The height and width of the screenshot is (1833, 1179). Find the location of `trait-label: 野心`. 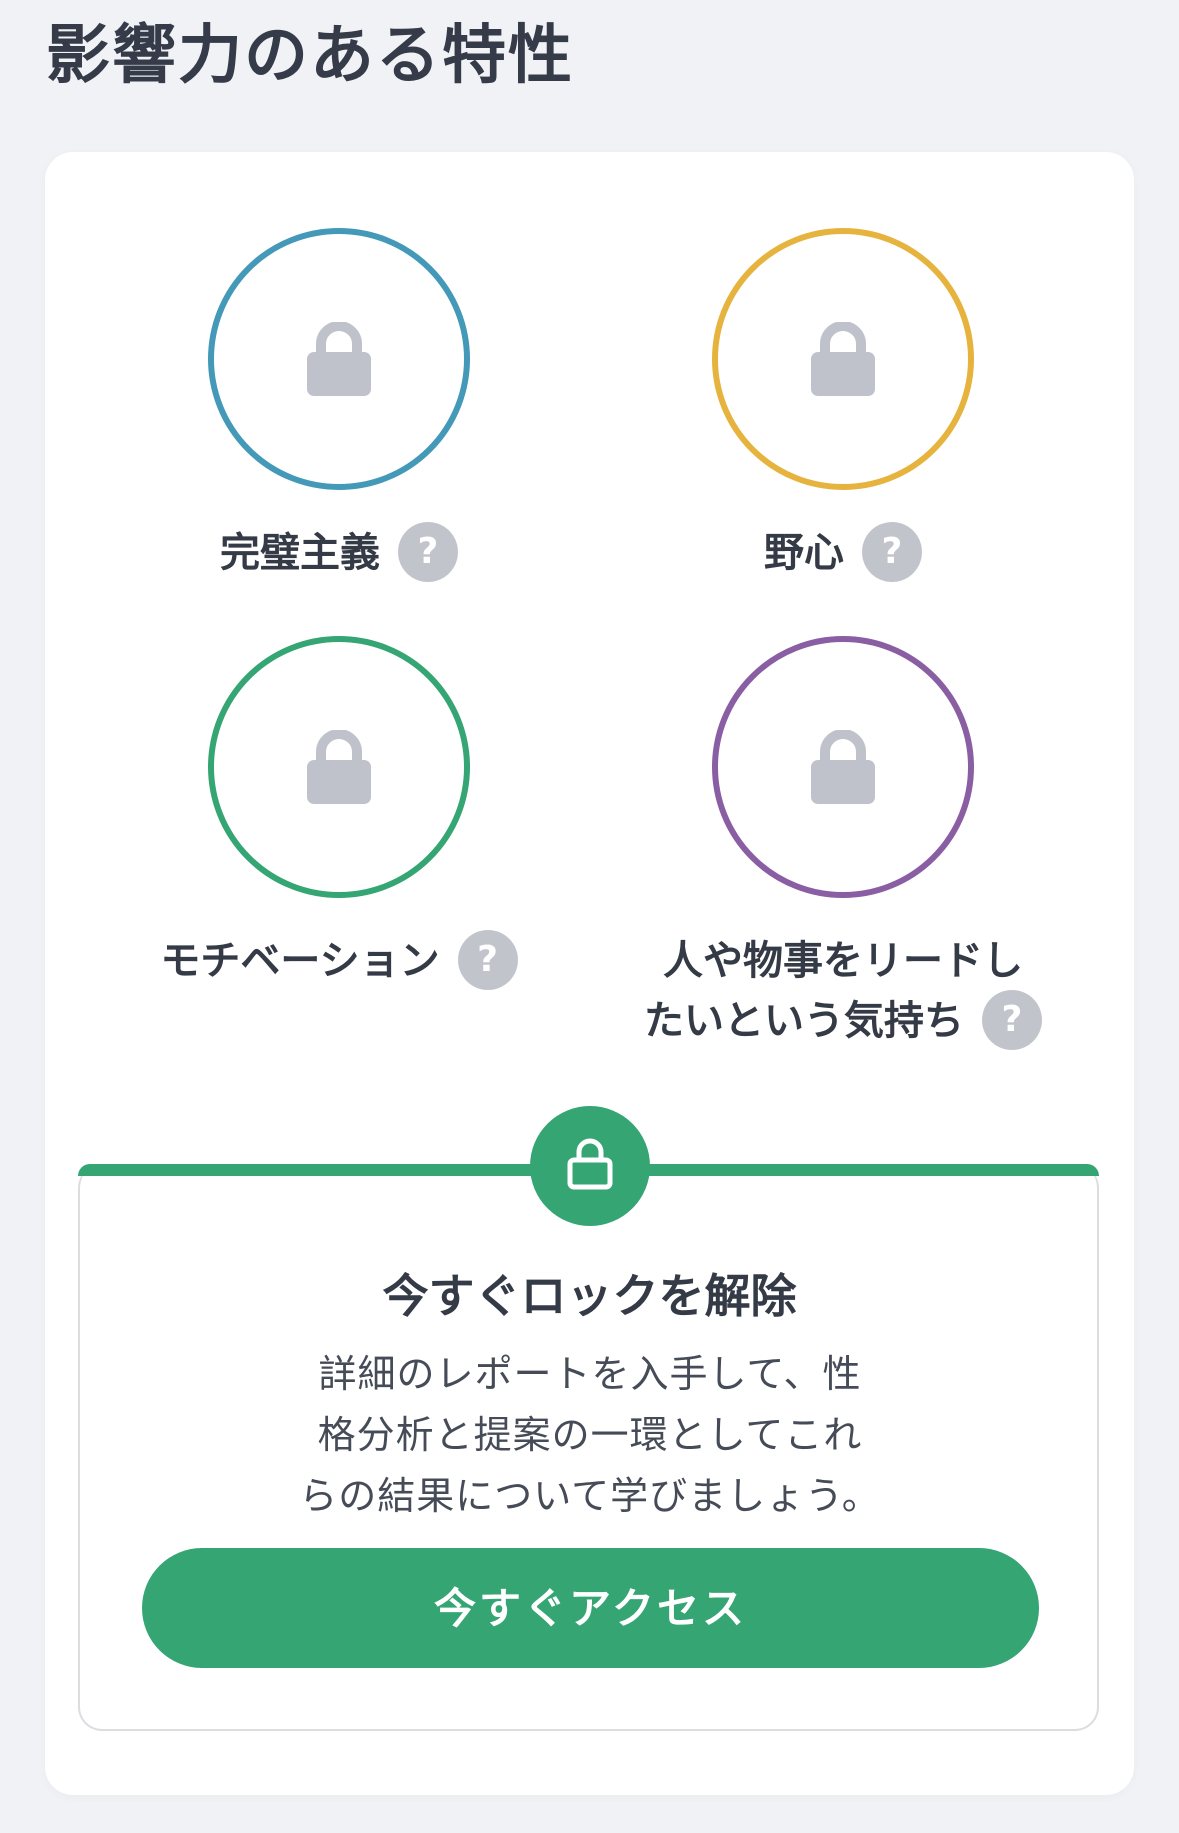

trait-label: 野心 is located at coordinates (804, 553).